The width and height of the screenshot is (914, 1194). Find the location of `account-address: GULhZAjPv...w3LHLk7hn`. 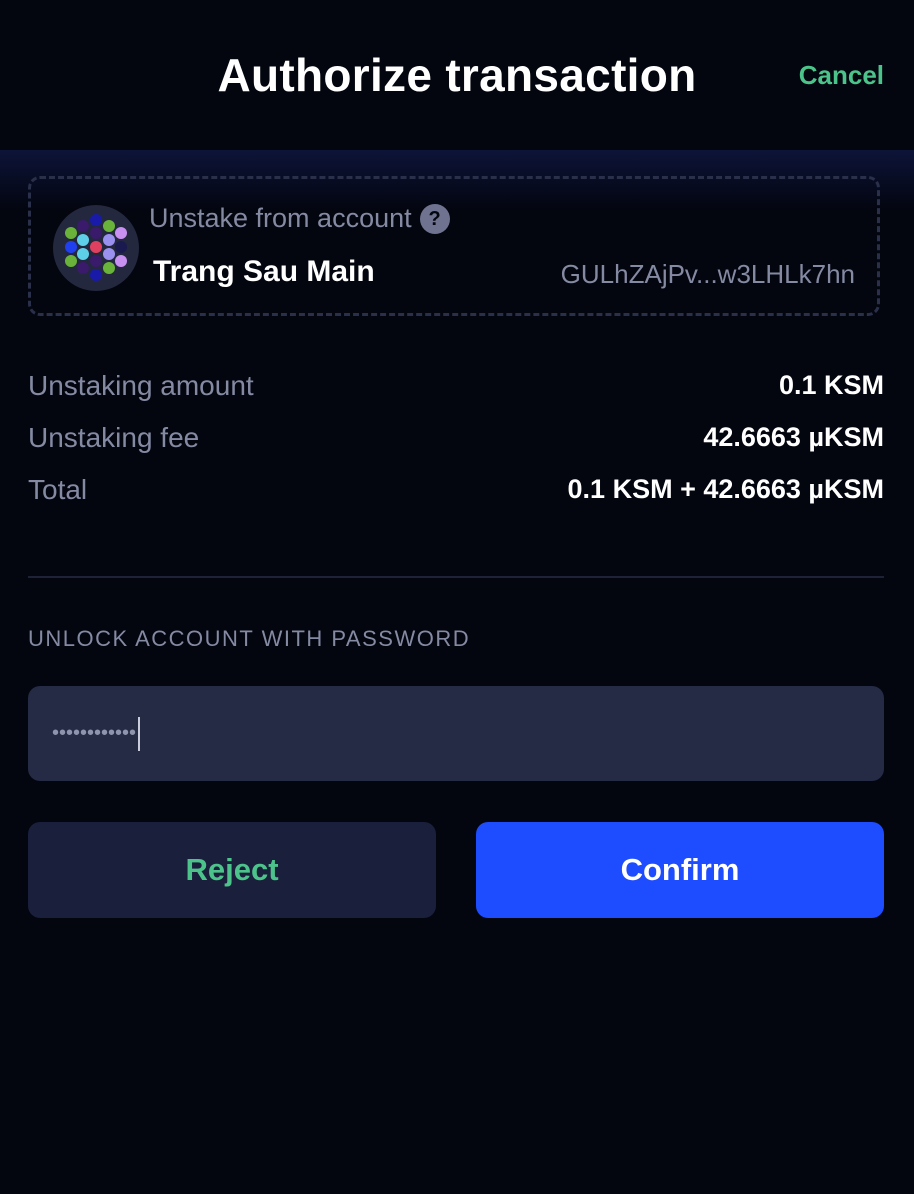

account-address: GULhZAjPv...w3LHLk7hn is located at coordinates (707, 274).